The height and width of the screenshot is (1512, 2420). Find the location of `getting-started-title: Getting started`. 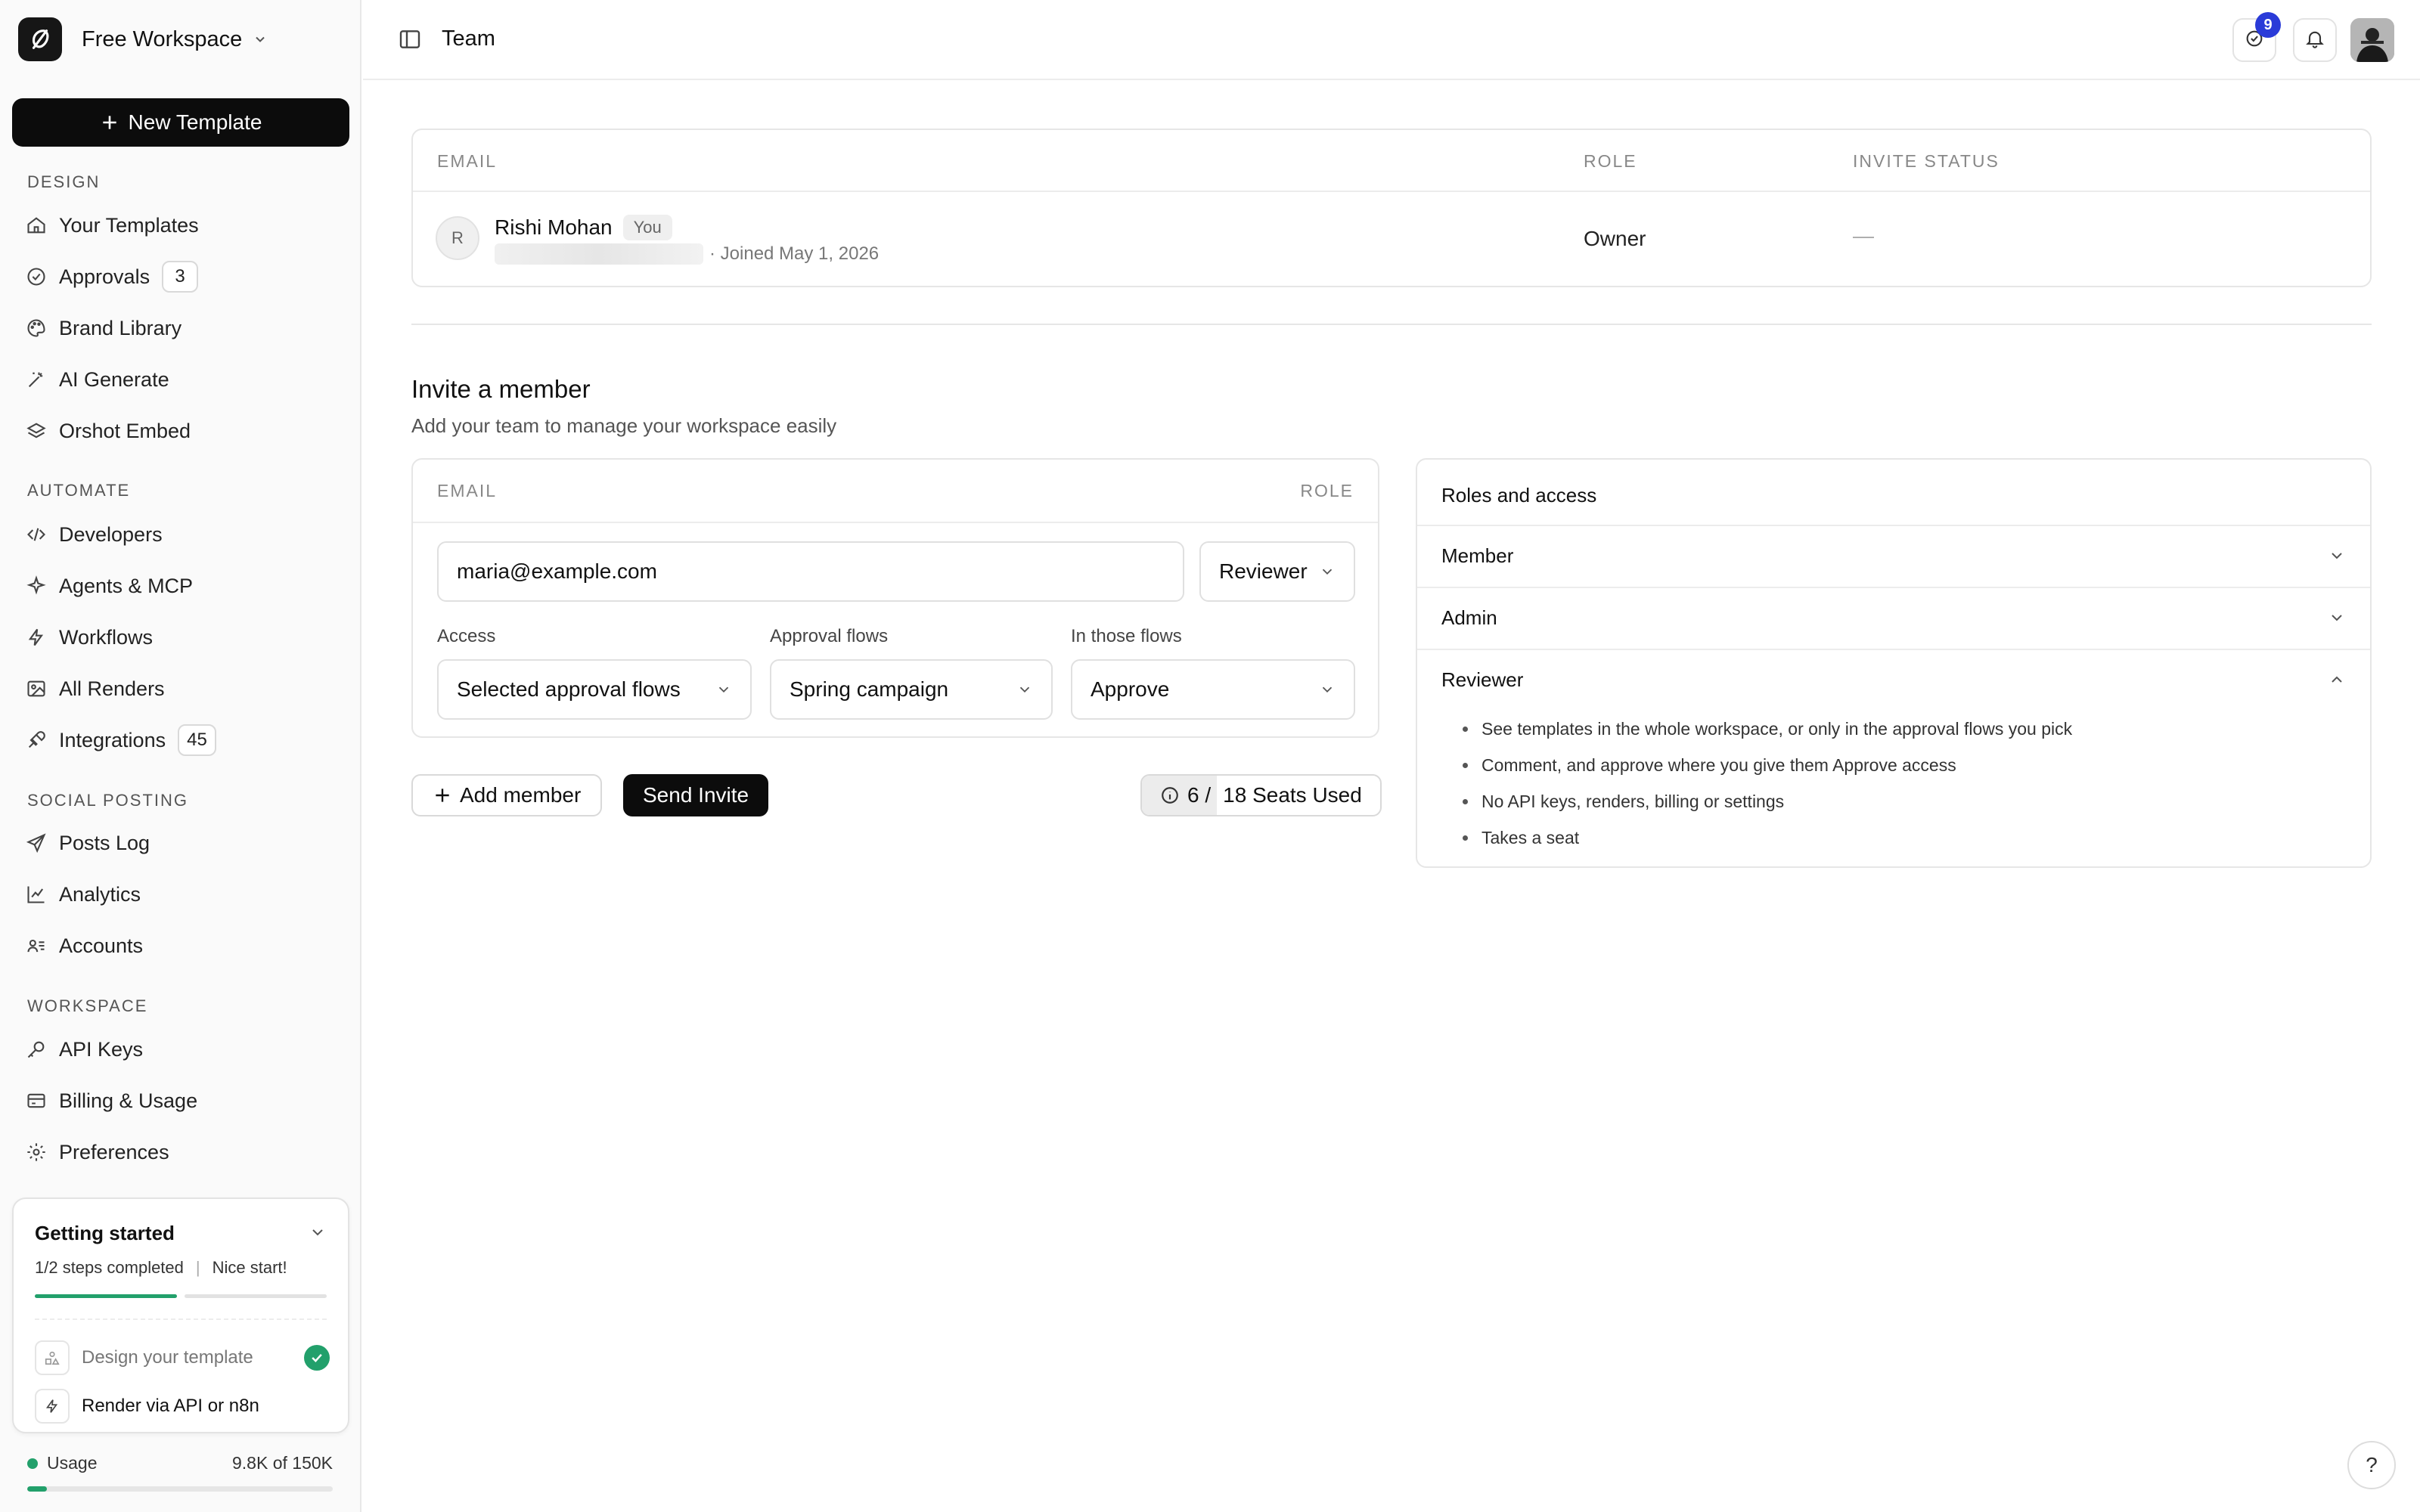

getting-started-title: Getting started is located at coordinates (105, 1233).